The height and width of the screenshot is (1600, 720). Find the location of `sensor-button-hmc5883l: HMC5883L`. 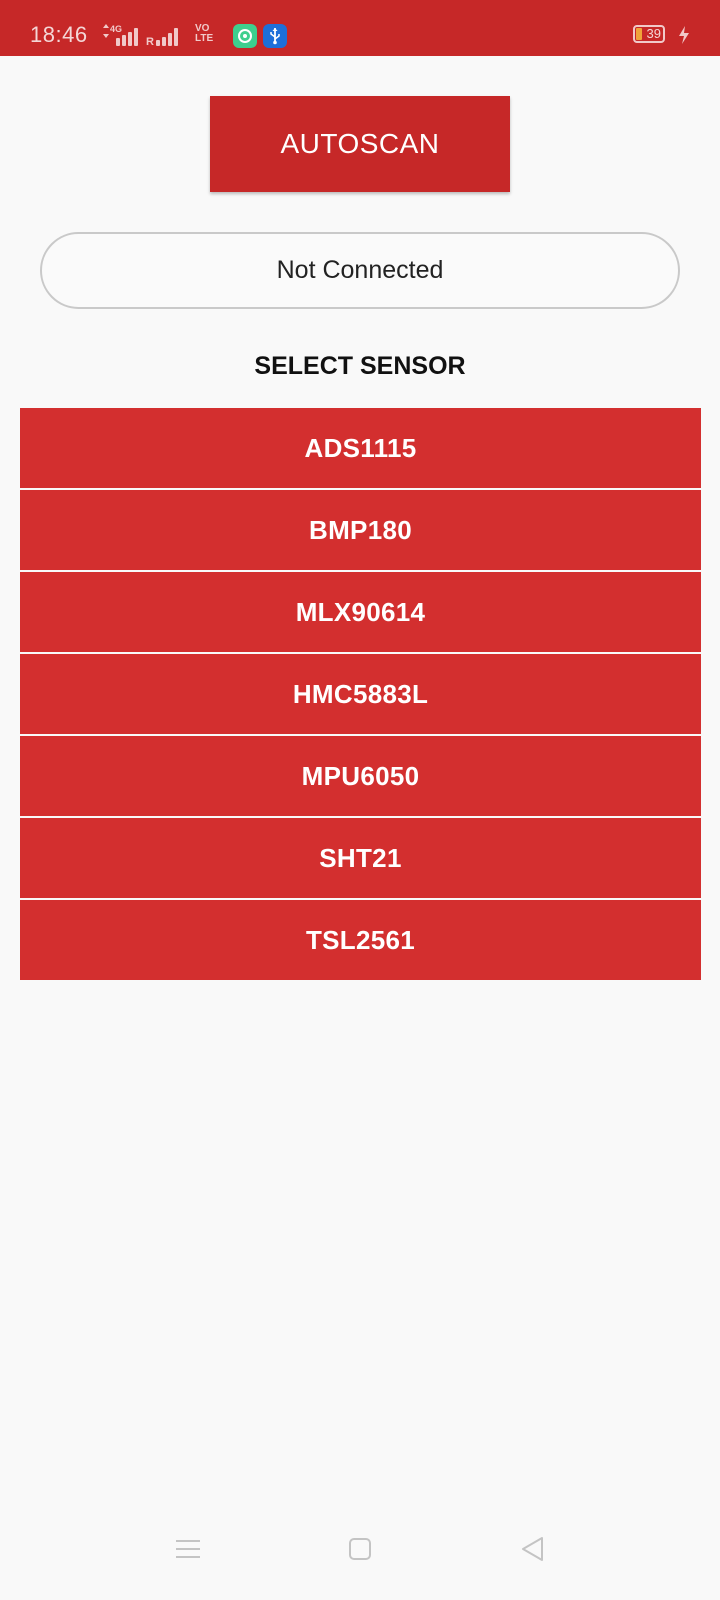

sensor-button-hmc5883l: HMC5883L is located at coordinates (360, 694).